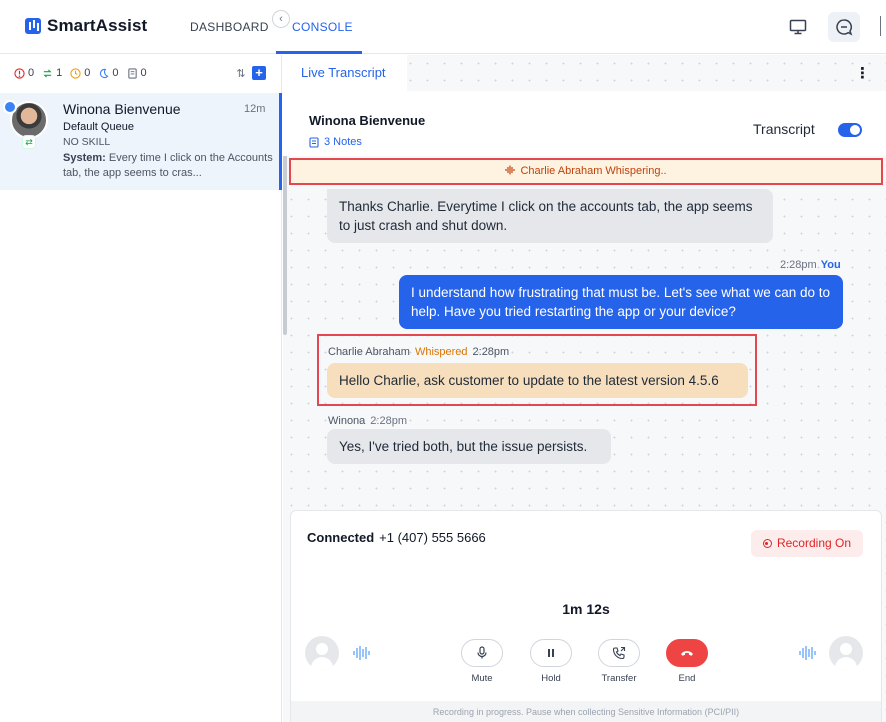  I want to click on queue-counters: 0 1 0 0 0, so click(80, 73).